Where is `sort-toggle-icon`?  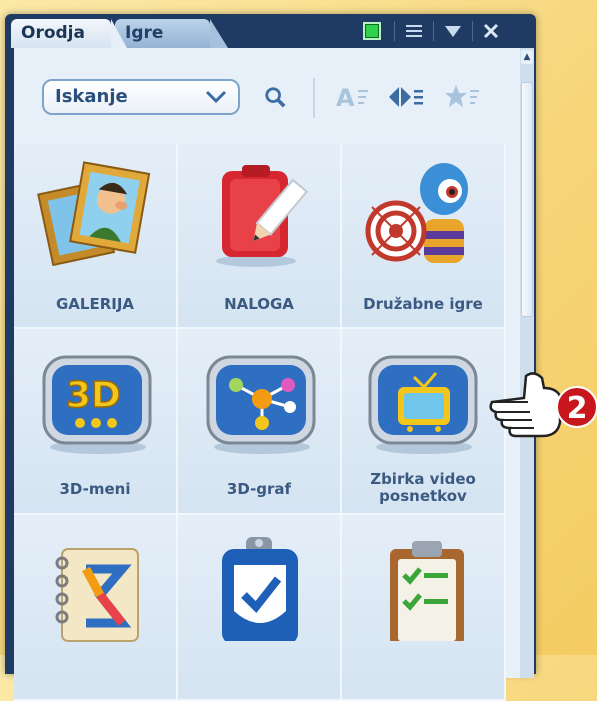 sort-toggle-icon is located at coordinates (407, 97).